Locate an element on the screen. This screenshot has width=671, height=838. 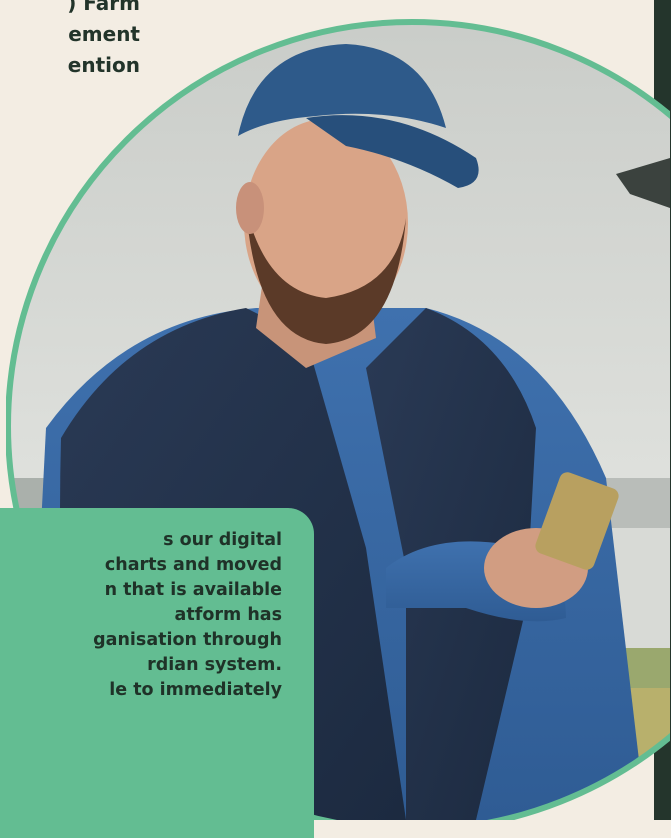
quote-line-3: n that is available is located at coordinates (193, 590).